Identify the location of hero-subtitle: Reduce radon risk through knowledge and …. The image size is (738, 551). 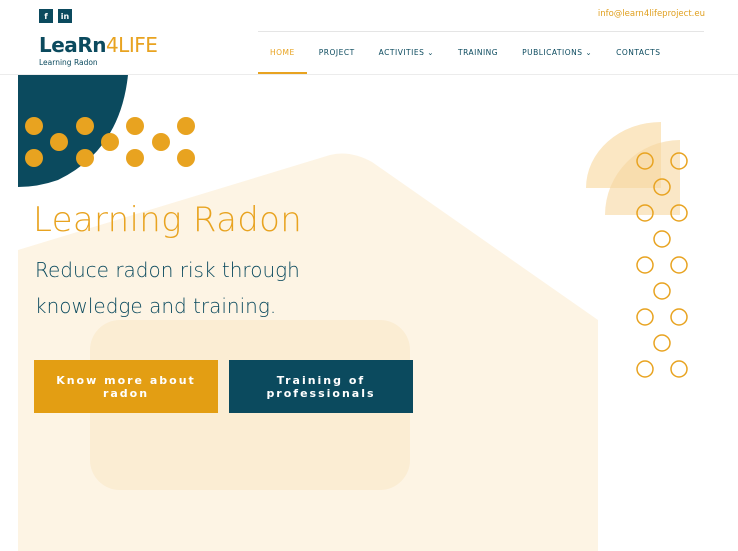
(167, 288).